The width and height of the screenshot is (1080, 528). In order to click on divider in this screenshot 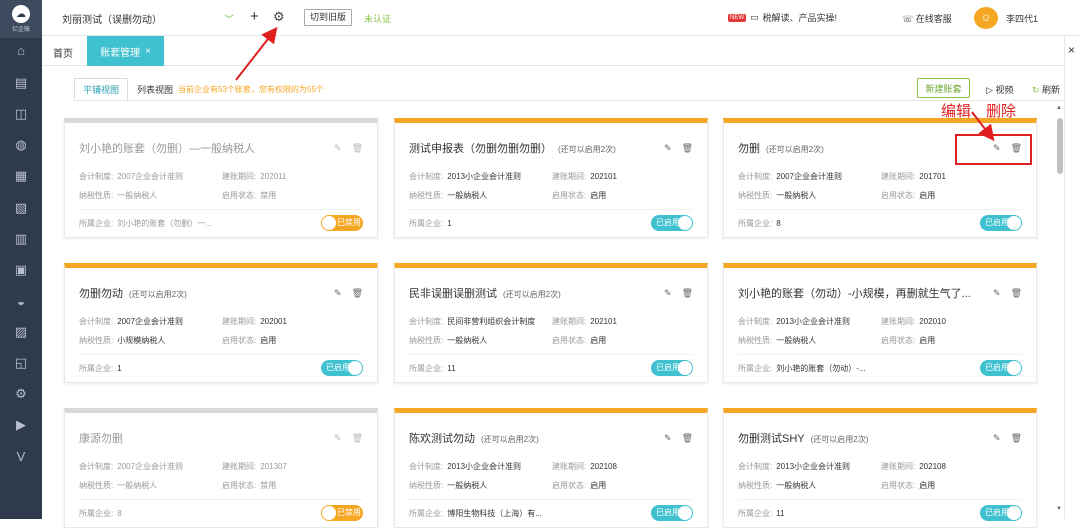, I will do `click(551, 499)`.